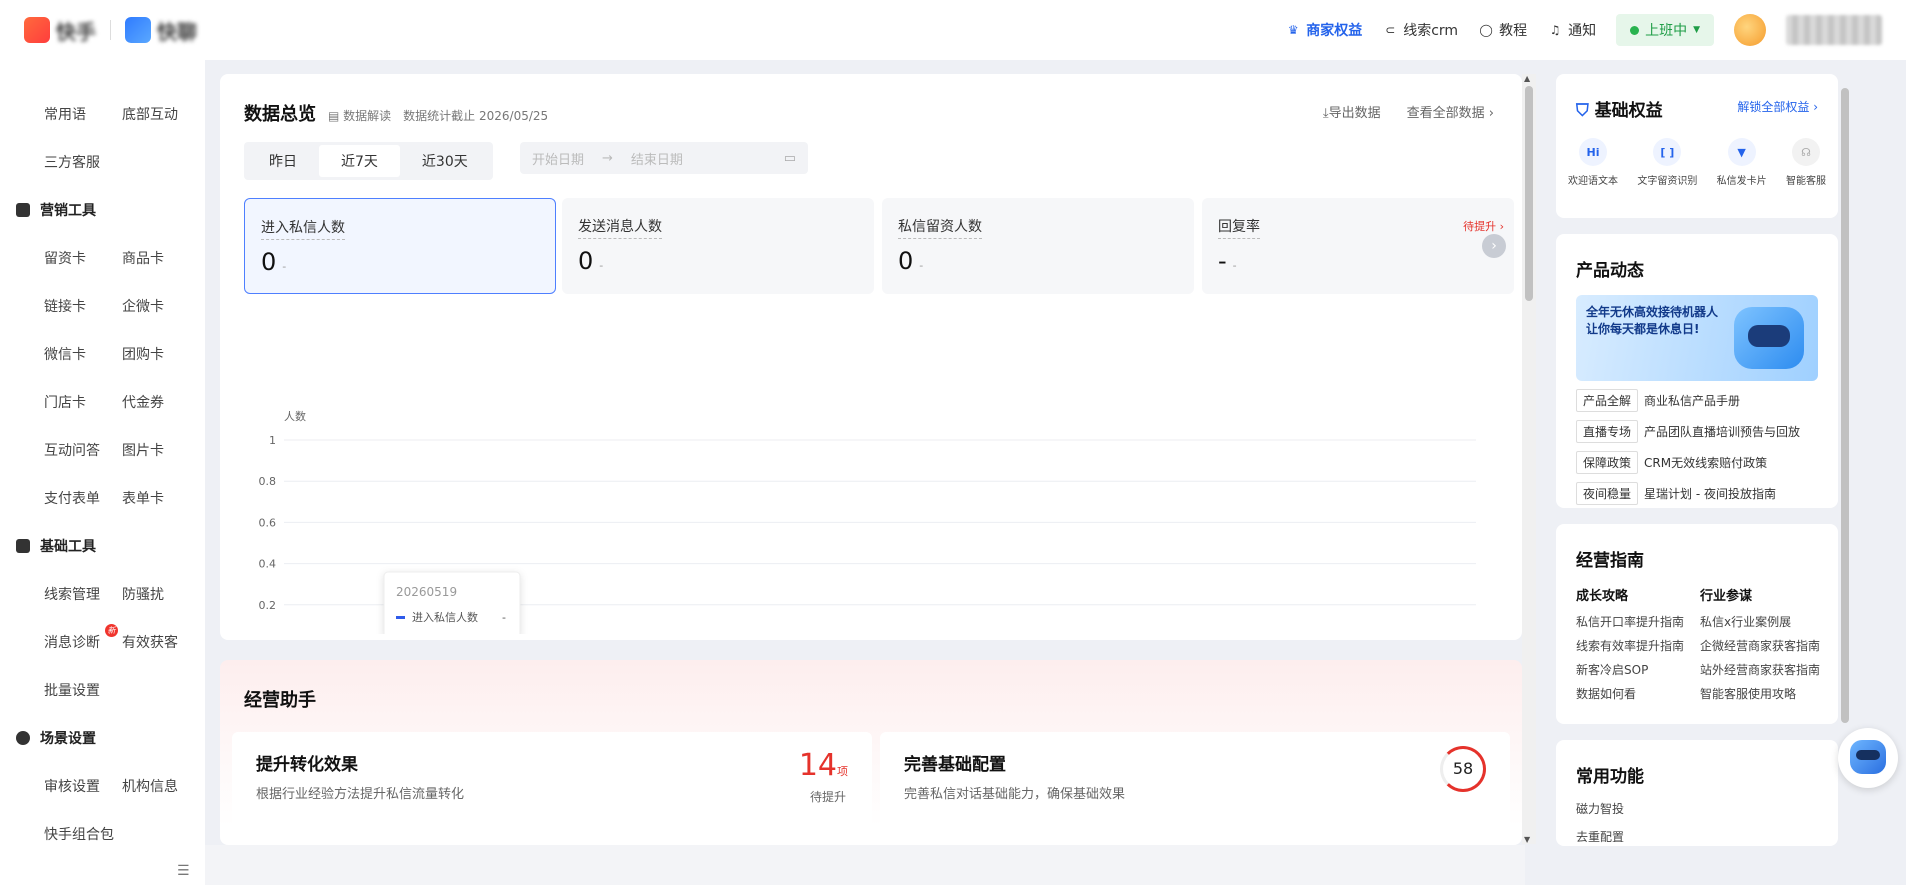 Image resolution: width=1906 pixels, height=885 pixels. What do you see at coordinates (83, 498) in the screenshot?
I see `sidebar-item-payment-form: 支付表单` at bounding box center [83, 498].